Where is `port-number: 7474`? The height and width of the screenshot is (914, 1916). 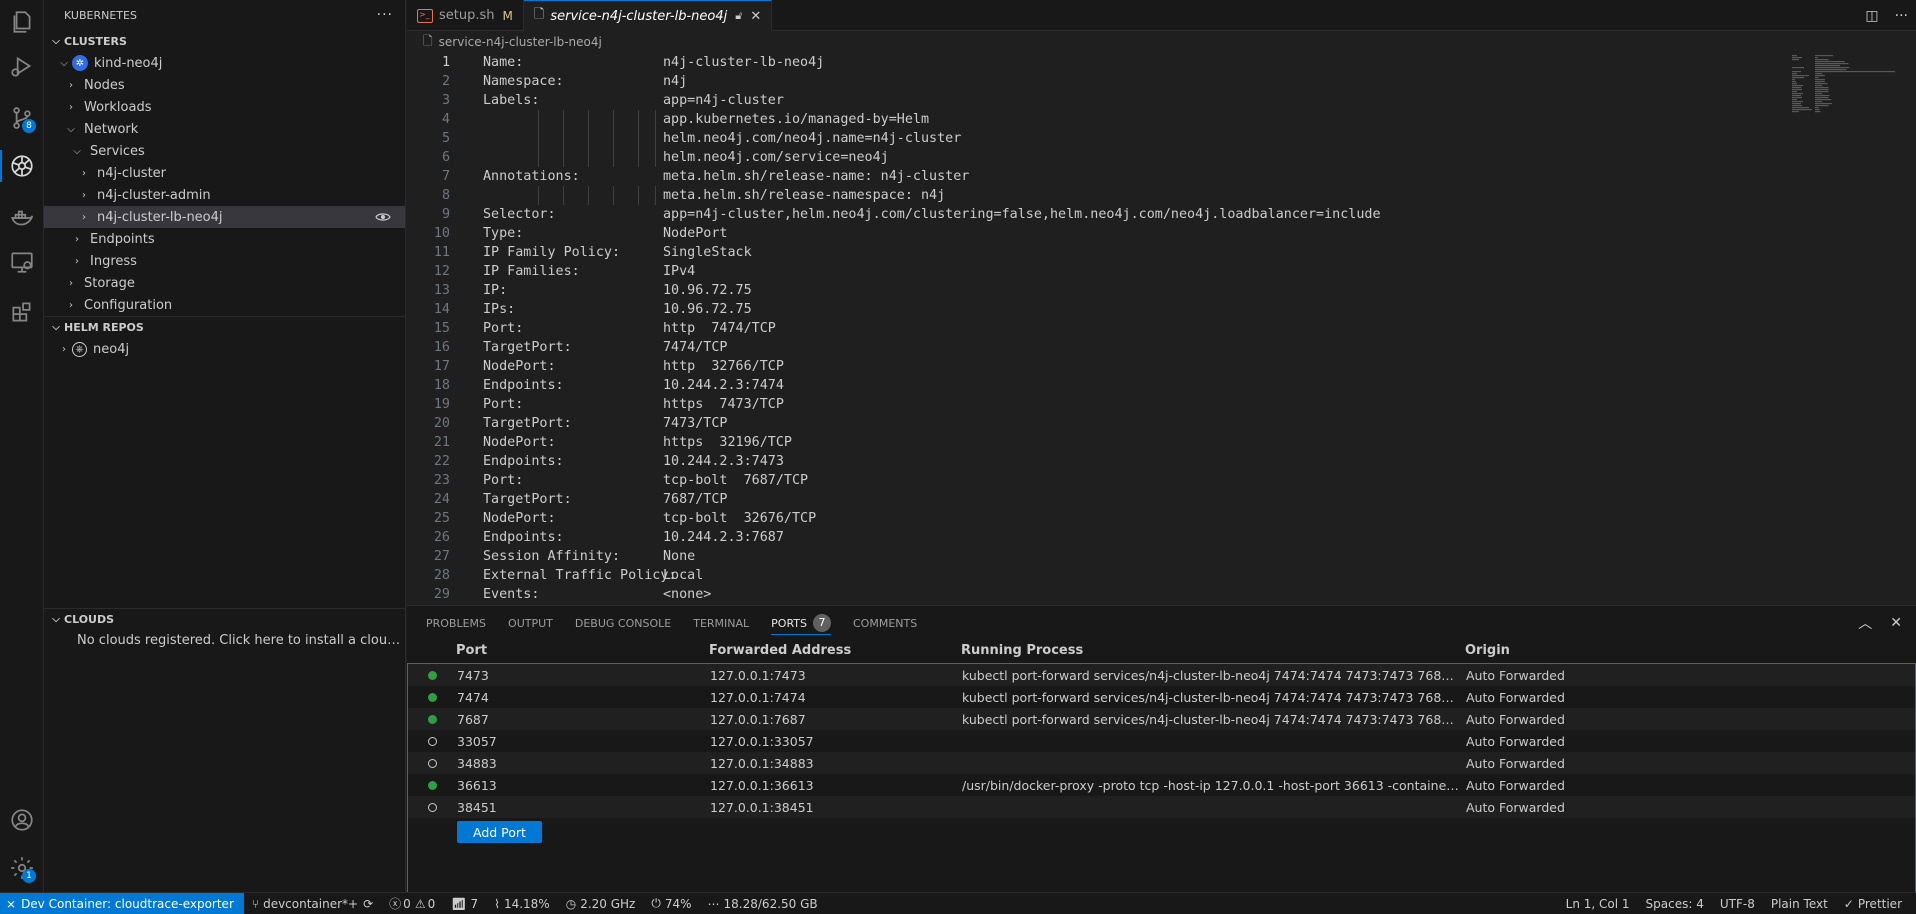
port-number: 7474 is located at coordinates (583, 697).